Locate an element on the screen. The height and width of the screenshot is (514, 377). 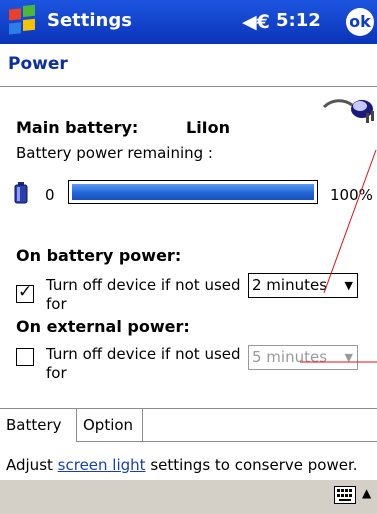
battery-icon is located at coordinates (21, 195).